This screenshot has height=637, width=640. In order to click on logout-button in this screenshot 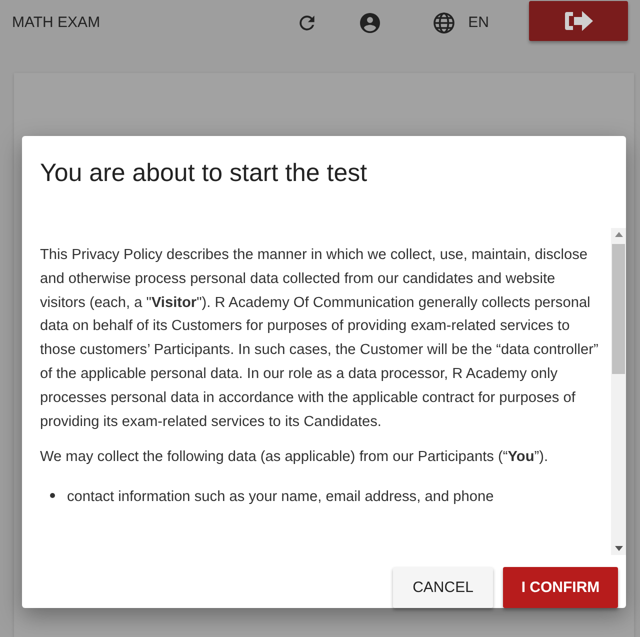, I will do `click(578, 20)`.